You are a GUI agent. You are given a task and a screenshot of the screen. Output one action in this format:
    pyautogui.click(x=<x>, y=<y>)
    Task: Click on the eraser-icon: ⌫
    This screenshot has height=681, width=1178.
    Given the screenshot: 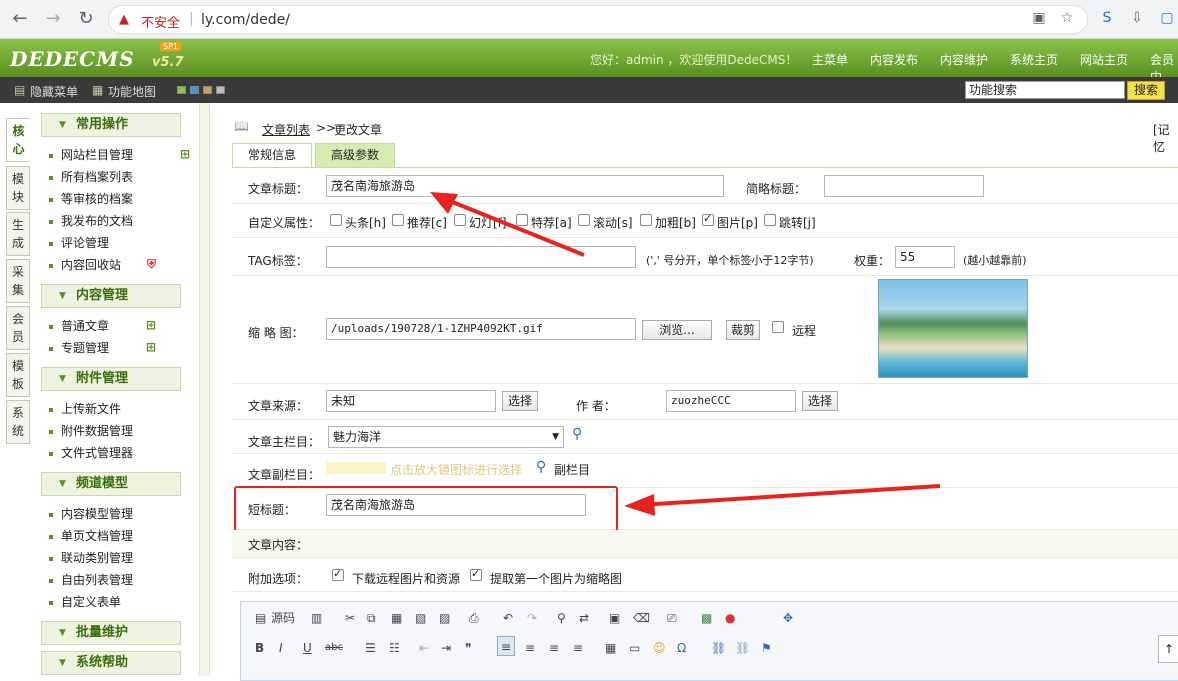 What is the action you would take?
    pyautogui.click(x=641, y=618)
    